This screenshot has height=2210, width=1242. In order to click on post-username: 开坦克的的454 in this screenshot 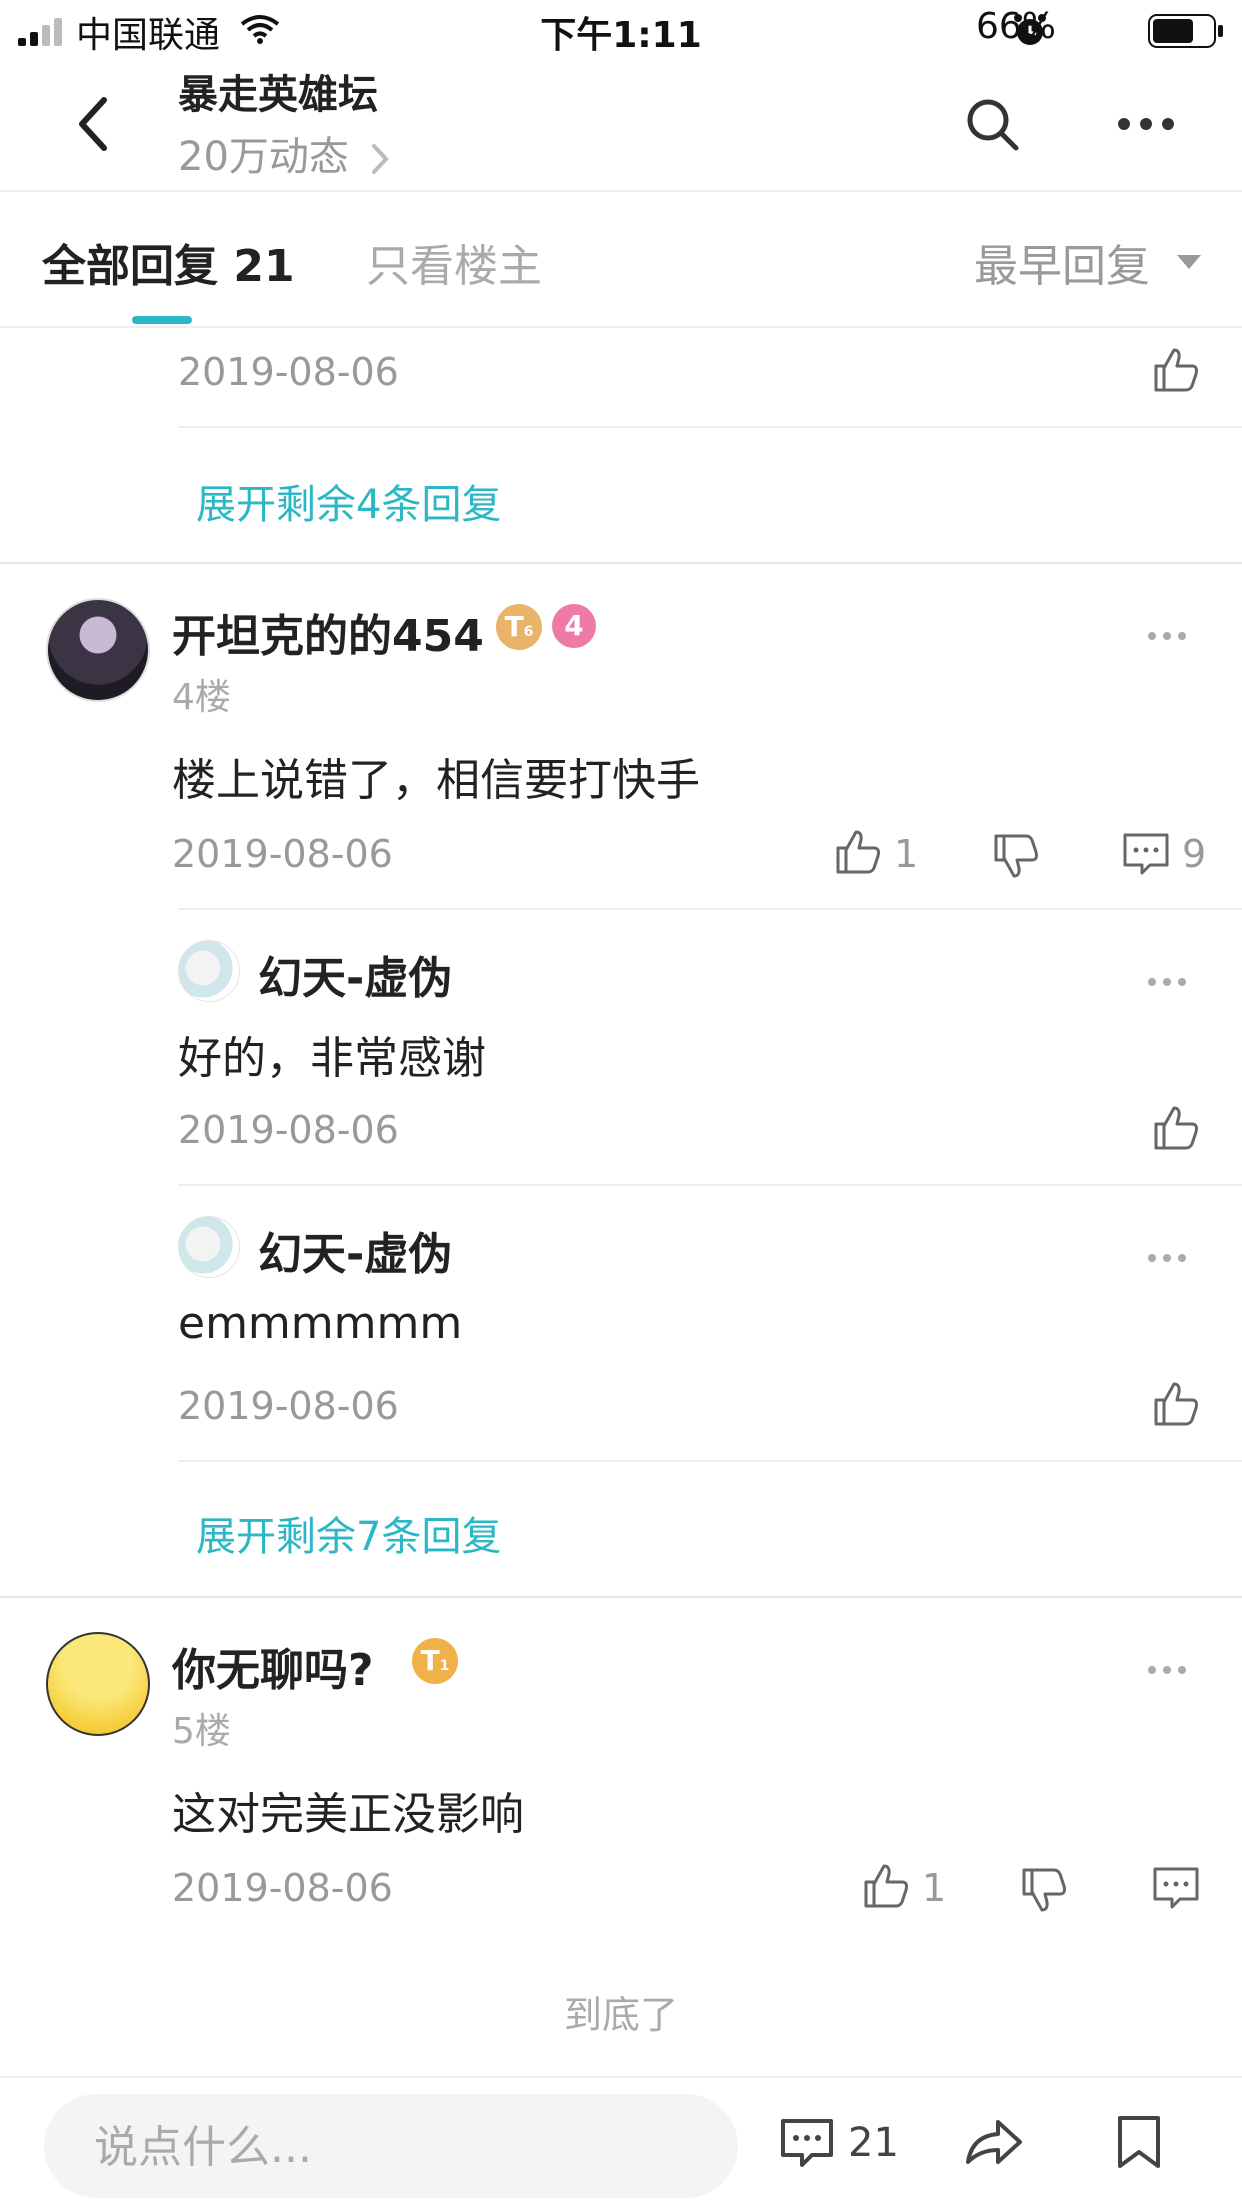, I will do `click(328, 632)`.